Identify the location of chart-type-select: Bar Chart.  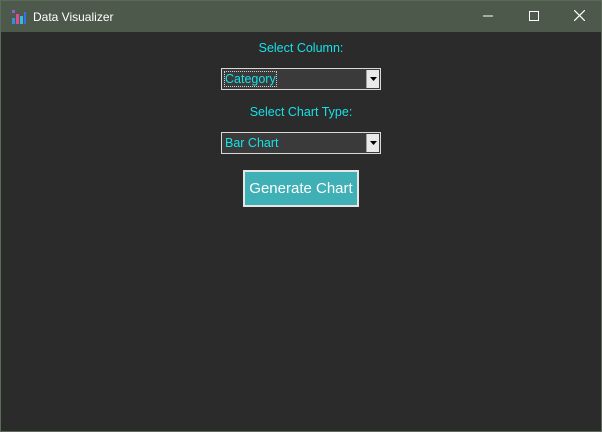
(301, 143).